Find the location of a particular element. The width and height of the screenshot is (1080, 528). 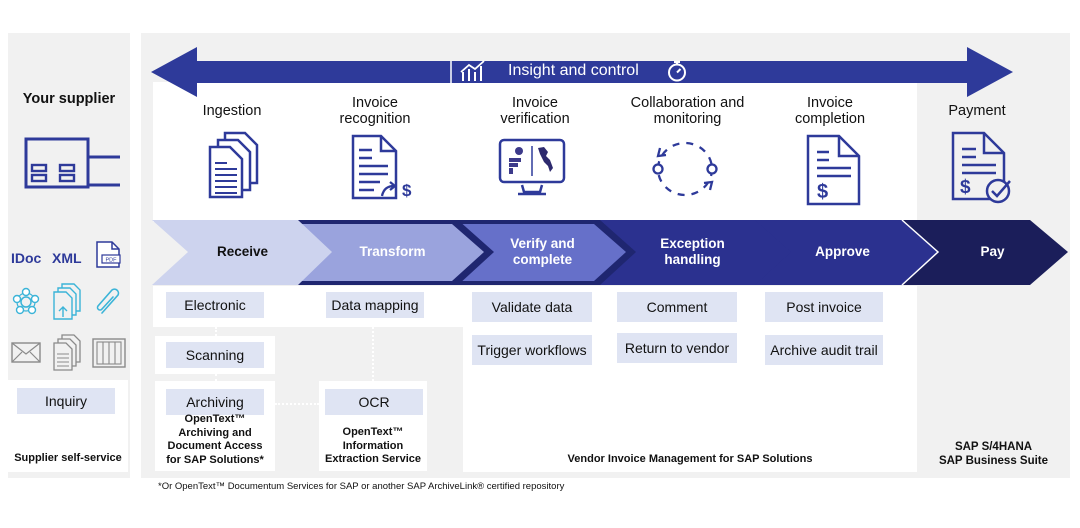

chip-archive-audit-trail: Archive audit trail is located at coordinates (824, 350).